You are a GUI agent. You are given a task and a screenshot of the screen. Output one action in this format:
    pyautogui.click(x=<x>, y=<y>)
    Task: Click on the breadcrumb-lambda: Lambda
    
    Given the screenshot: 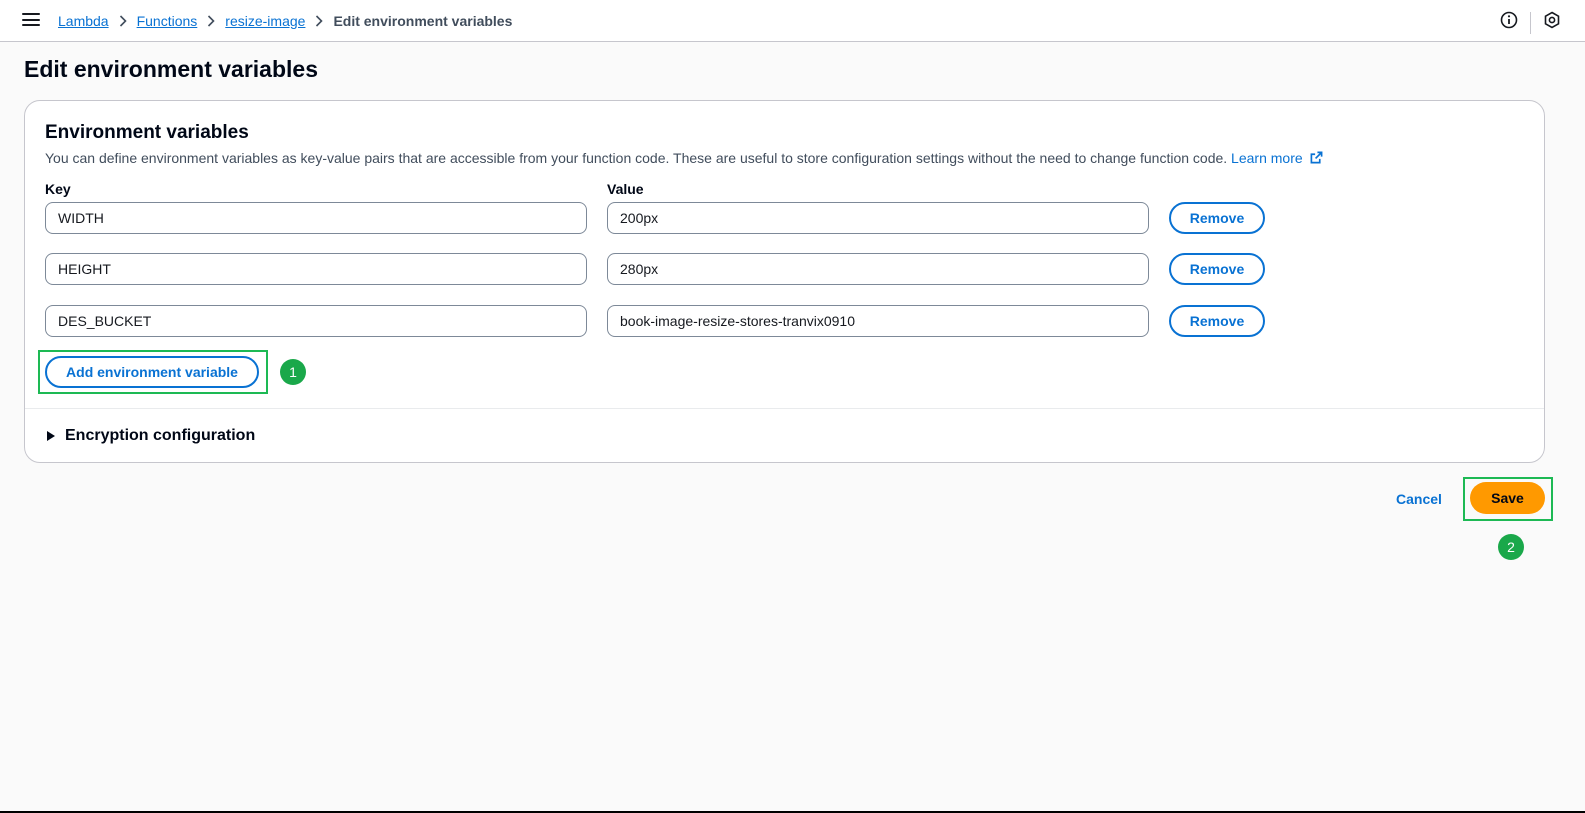 What is the action you would take?
    pyautogui.click(x=83, y=21)
    